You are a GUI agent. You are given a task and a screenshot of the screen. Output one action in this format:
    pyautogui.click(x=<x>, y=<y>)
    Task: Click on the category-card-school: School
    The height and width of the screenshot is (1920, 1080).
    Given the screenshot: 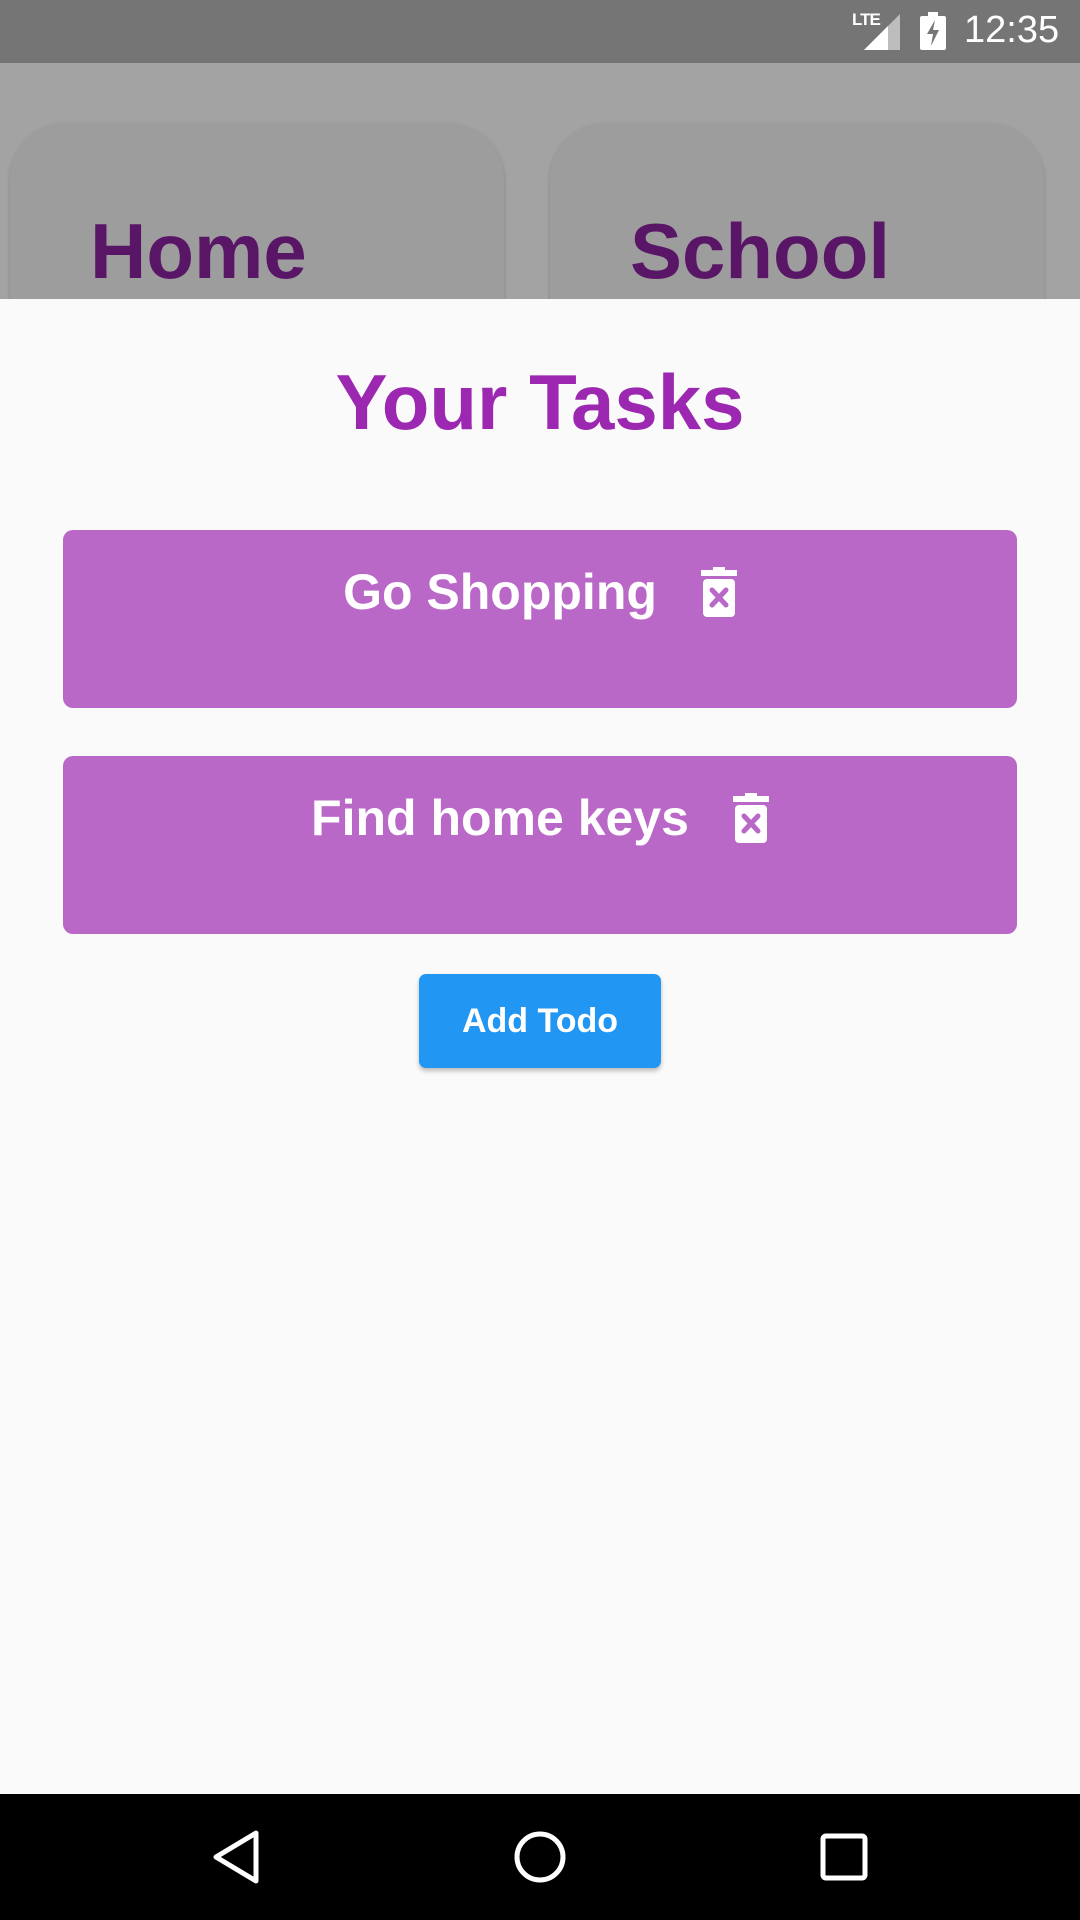 What is the action you would take?
    pyautogui.click(x=797, y=211)
    